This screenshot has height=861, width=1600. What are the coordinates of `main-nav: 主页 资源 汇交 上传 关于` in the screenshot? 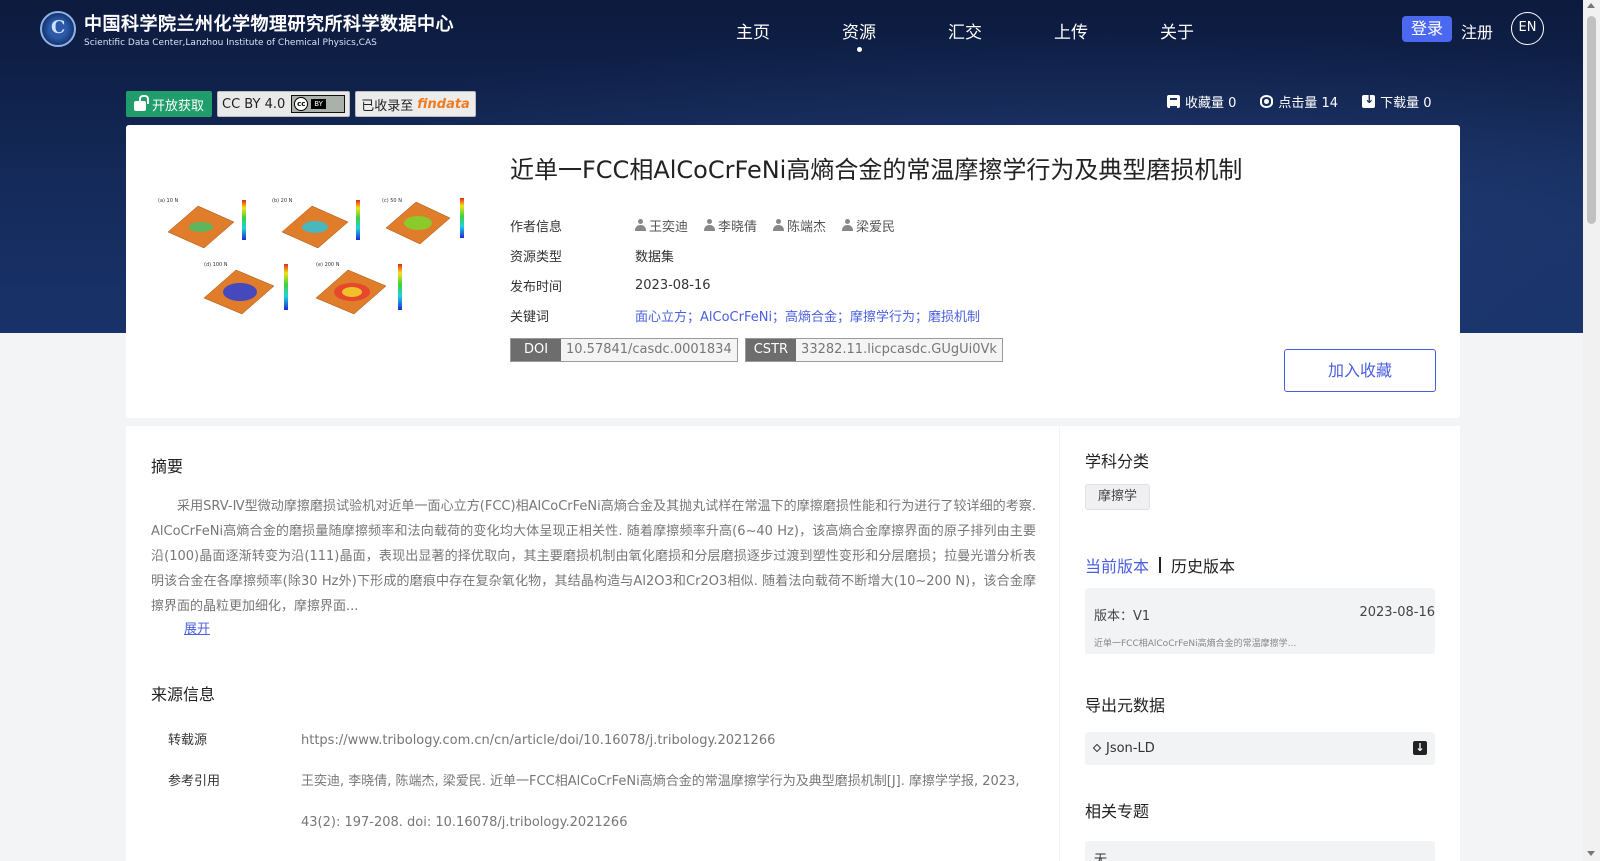 It's located at (965, 35).